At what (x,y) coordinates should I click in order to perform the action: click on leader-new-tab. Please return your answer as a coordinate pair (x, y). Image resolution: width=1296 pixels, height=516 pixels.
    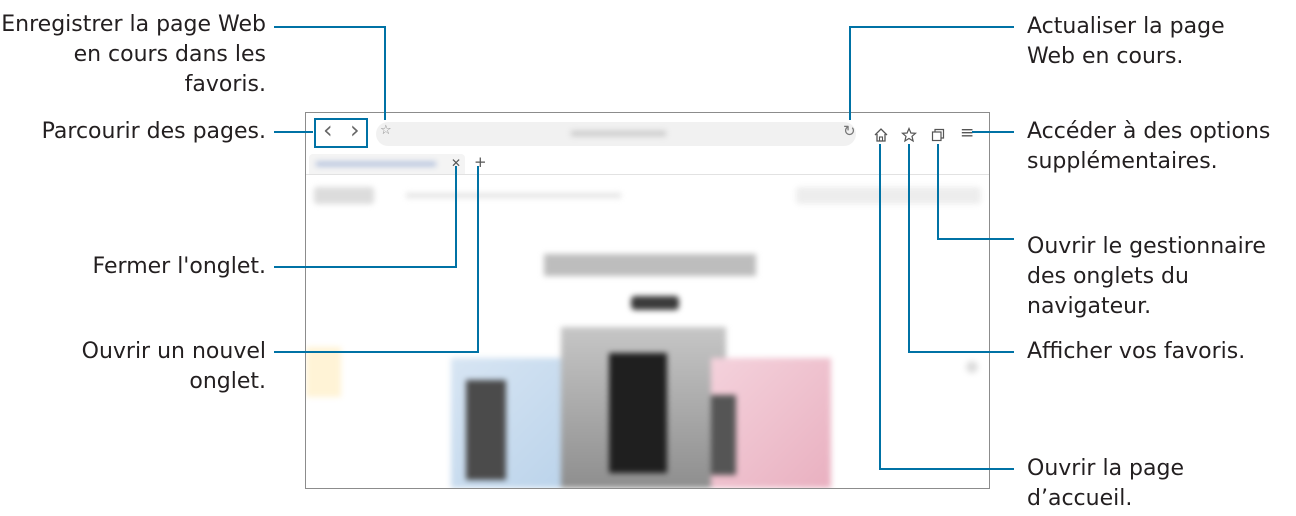
    Looking at the image, I should click on (376, 259).